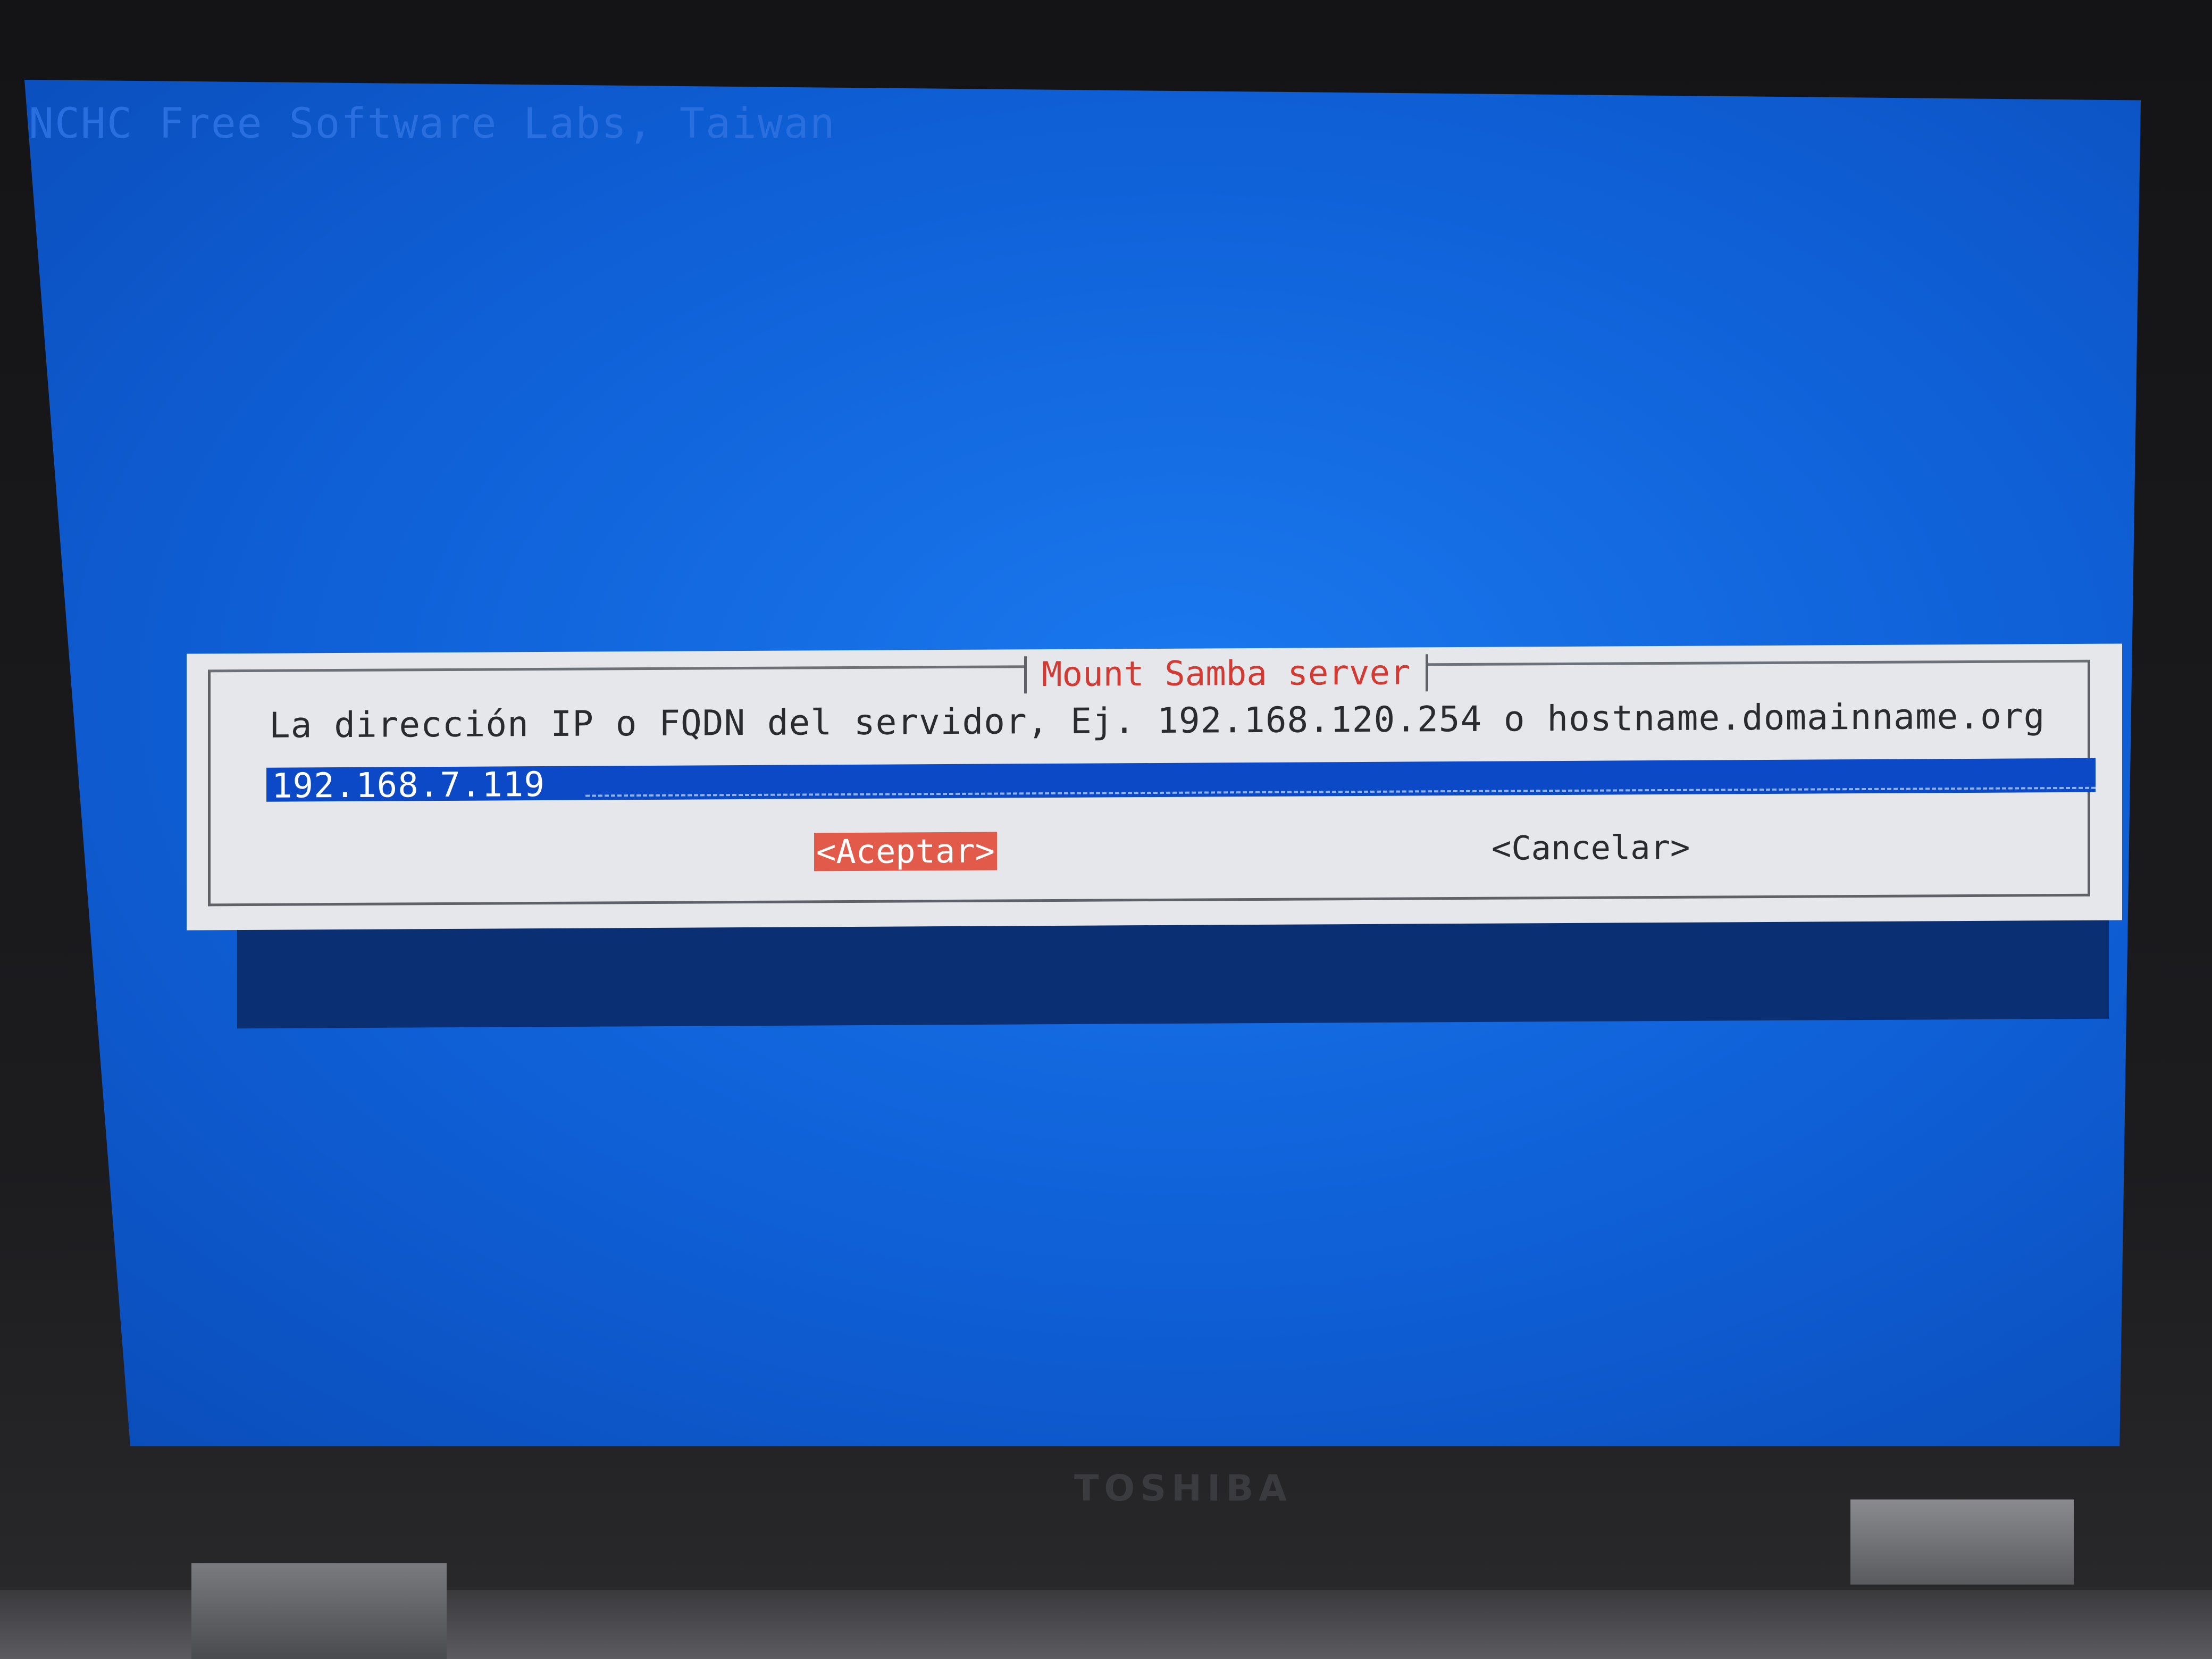 The image size is (2212, 1659). Describe the element at coordinates (319, 1611) in the screenshot. I see `hinge-left` at that location.